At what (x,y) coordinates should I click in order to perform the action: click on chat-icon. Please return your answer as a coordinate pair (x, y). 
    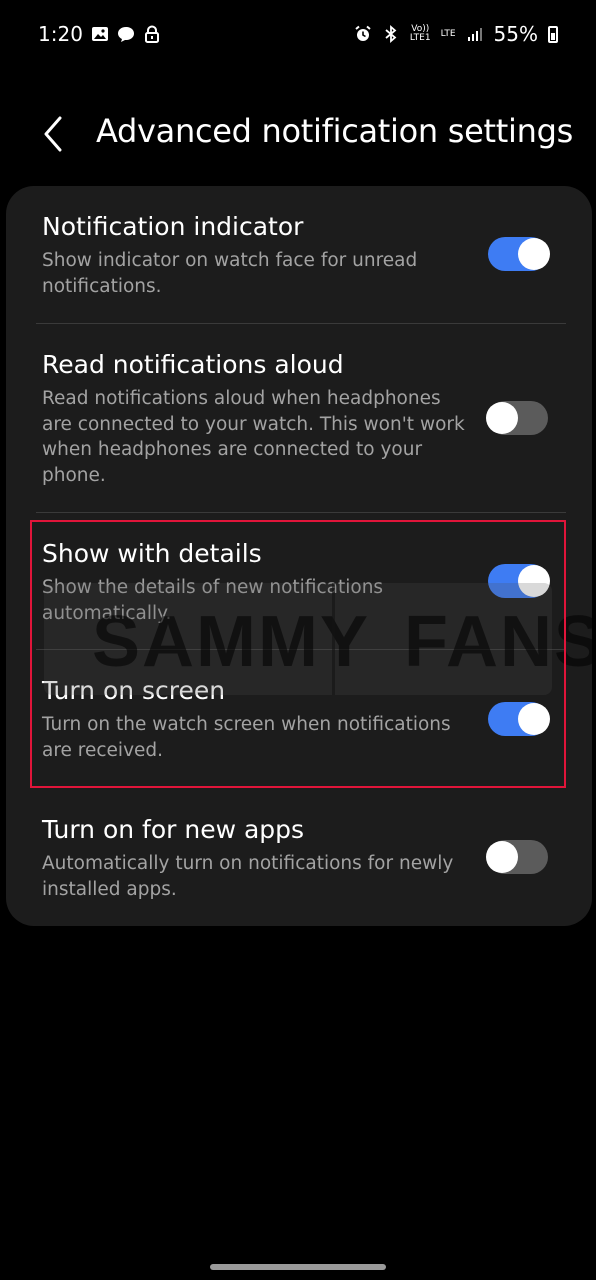
    Looking at the image, I should click on (125, 34).